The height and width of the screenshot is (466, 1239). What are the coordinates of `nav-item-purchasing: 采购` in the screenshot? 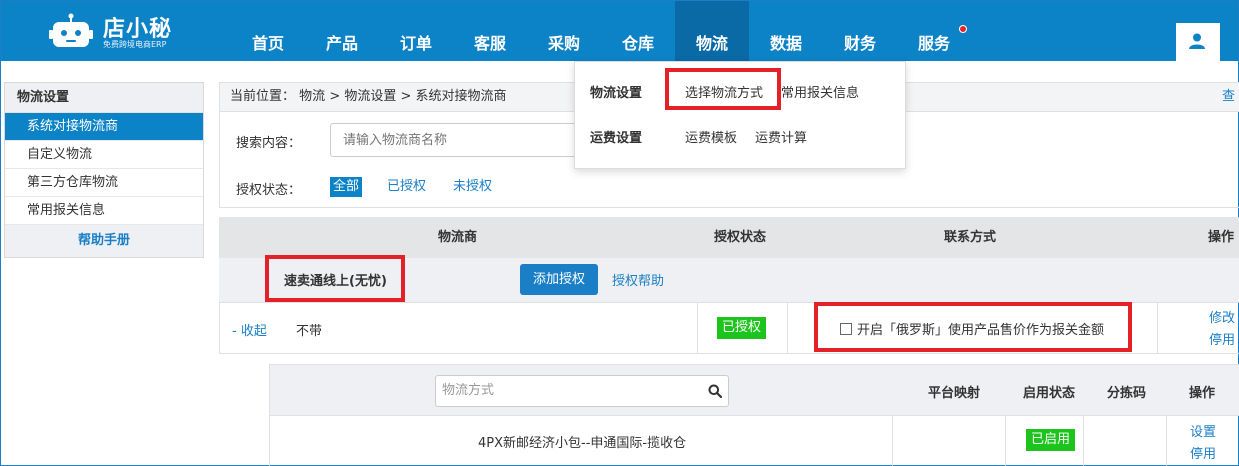 It's located at (564, 31).